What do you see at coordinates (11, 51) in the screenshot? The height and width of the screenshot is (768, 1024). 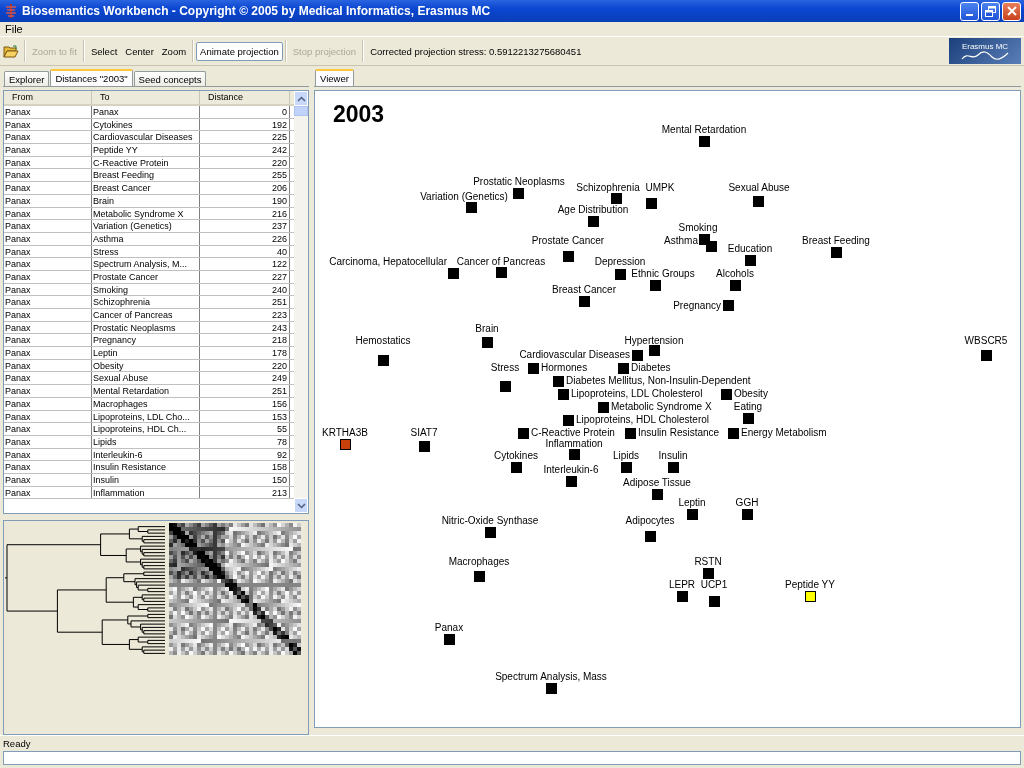 I see `open-folder-icon` at bounding box center [11, 51].